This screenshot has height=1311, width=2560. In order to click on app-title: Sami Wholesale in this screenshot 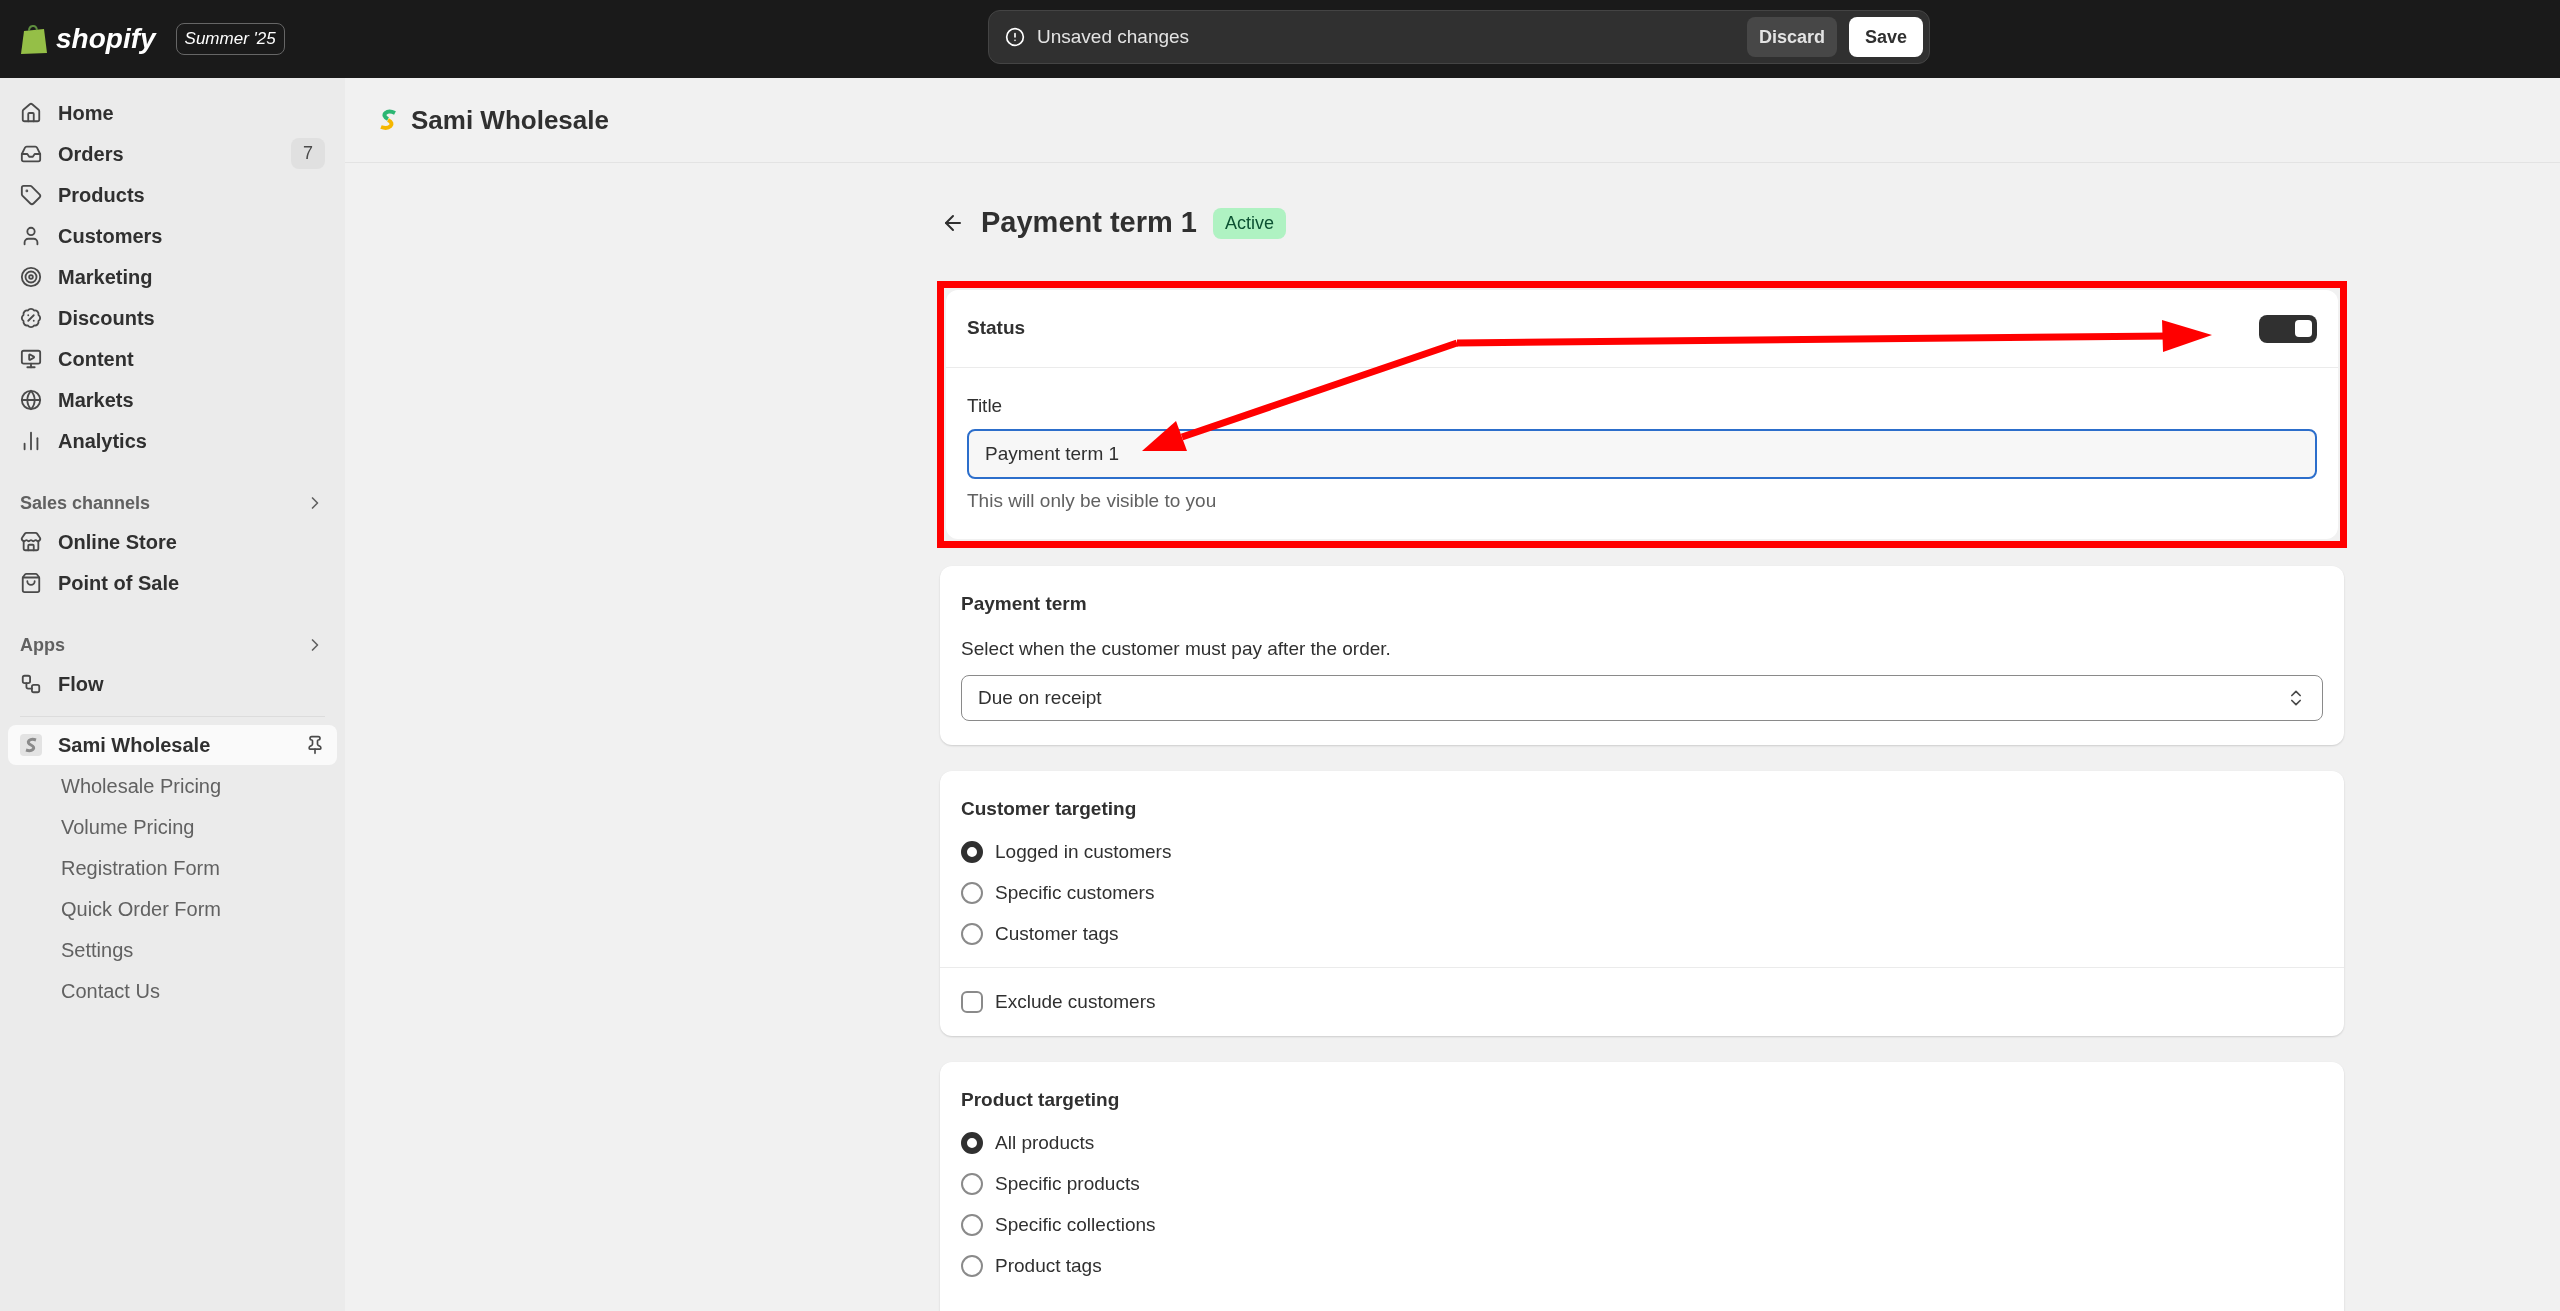, I will do `click(510, 120)`.